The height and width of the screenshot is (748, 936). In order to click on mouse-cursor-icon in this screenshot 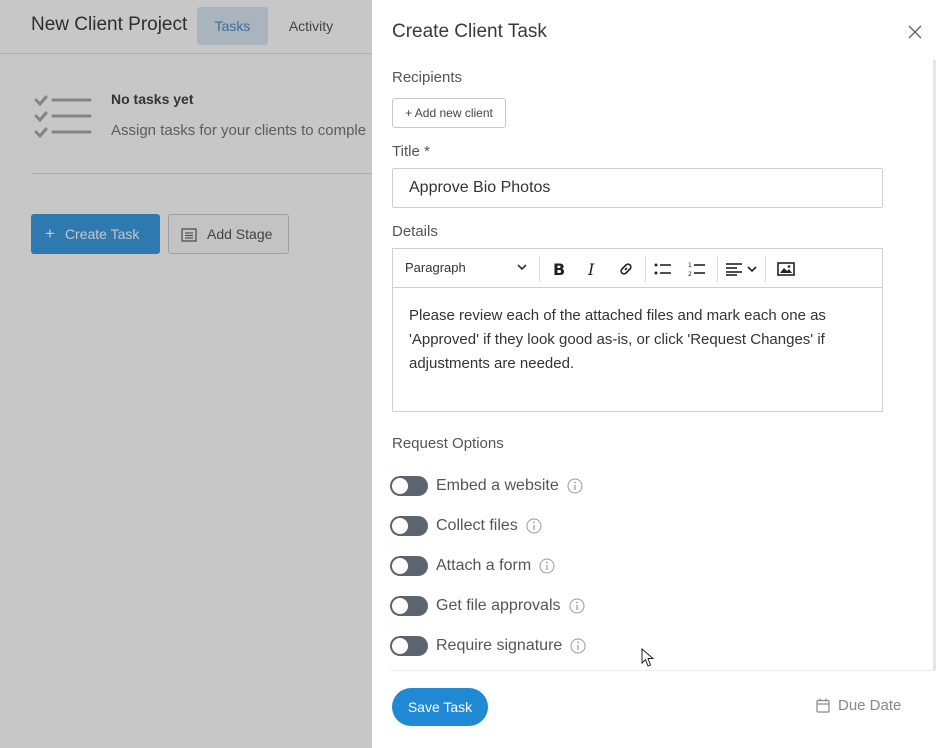, I will do `click(648, 657)`.